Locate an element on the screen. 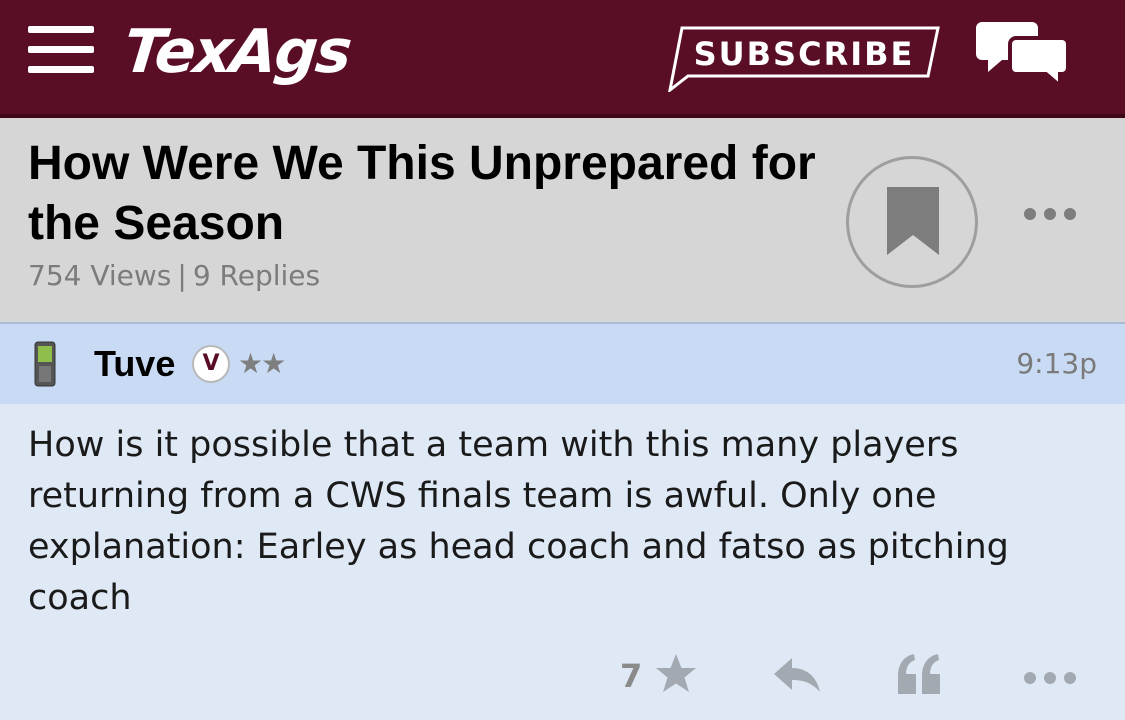 The height and width of the screenshot is (720, 1125). thread-views: 754 Views is located at coordinates (100, 275).